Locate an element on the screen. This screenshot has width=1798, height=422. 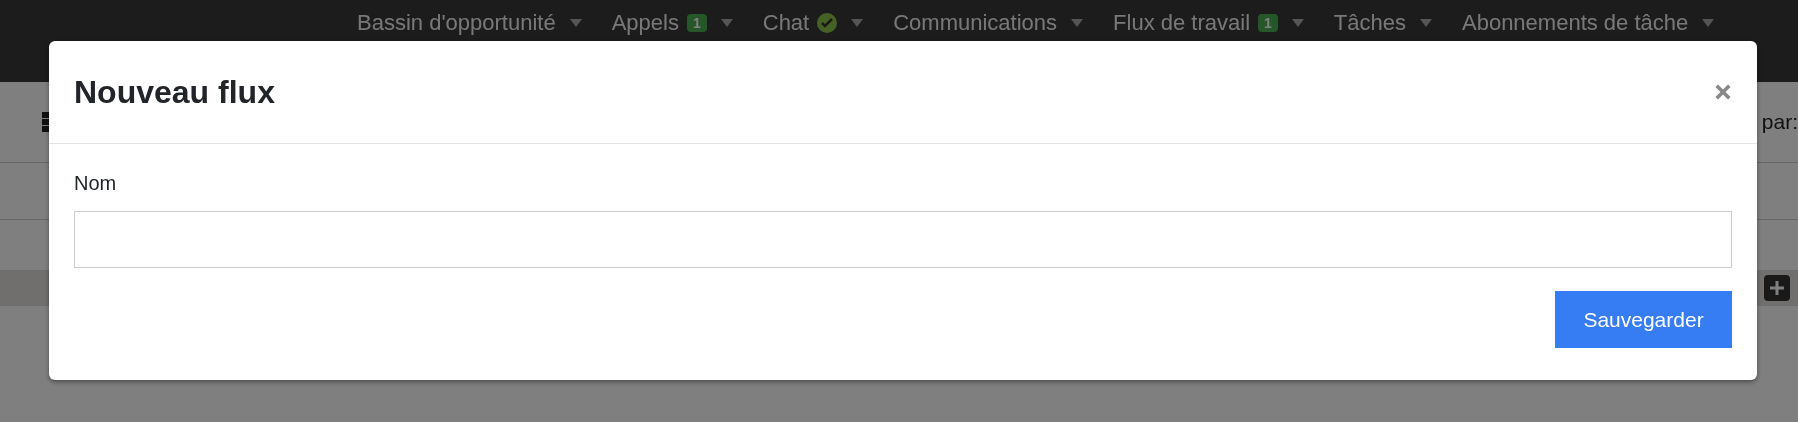
add-button is located at coordinates (1777, 288).